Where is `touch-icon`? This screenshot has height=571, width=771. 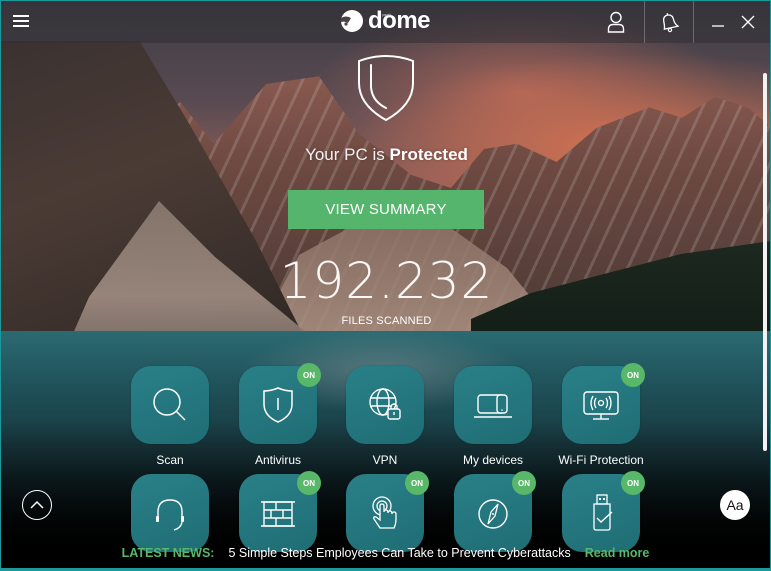 touch-icon is located at coordinates (384, 512).